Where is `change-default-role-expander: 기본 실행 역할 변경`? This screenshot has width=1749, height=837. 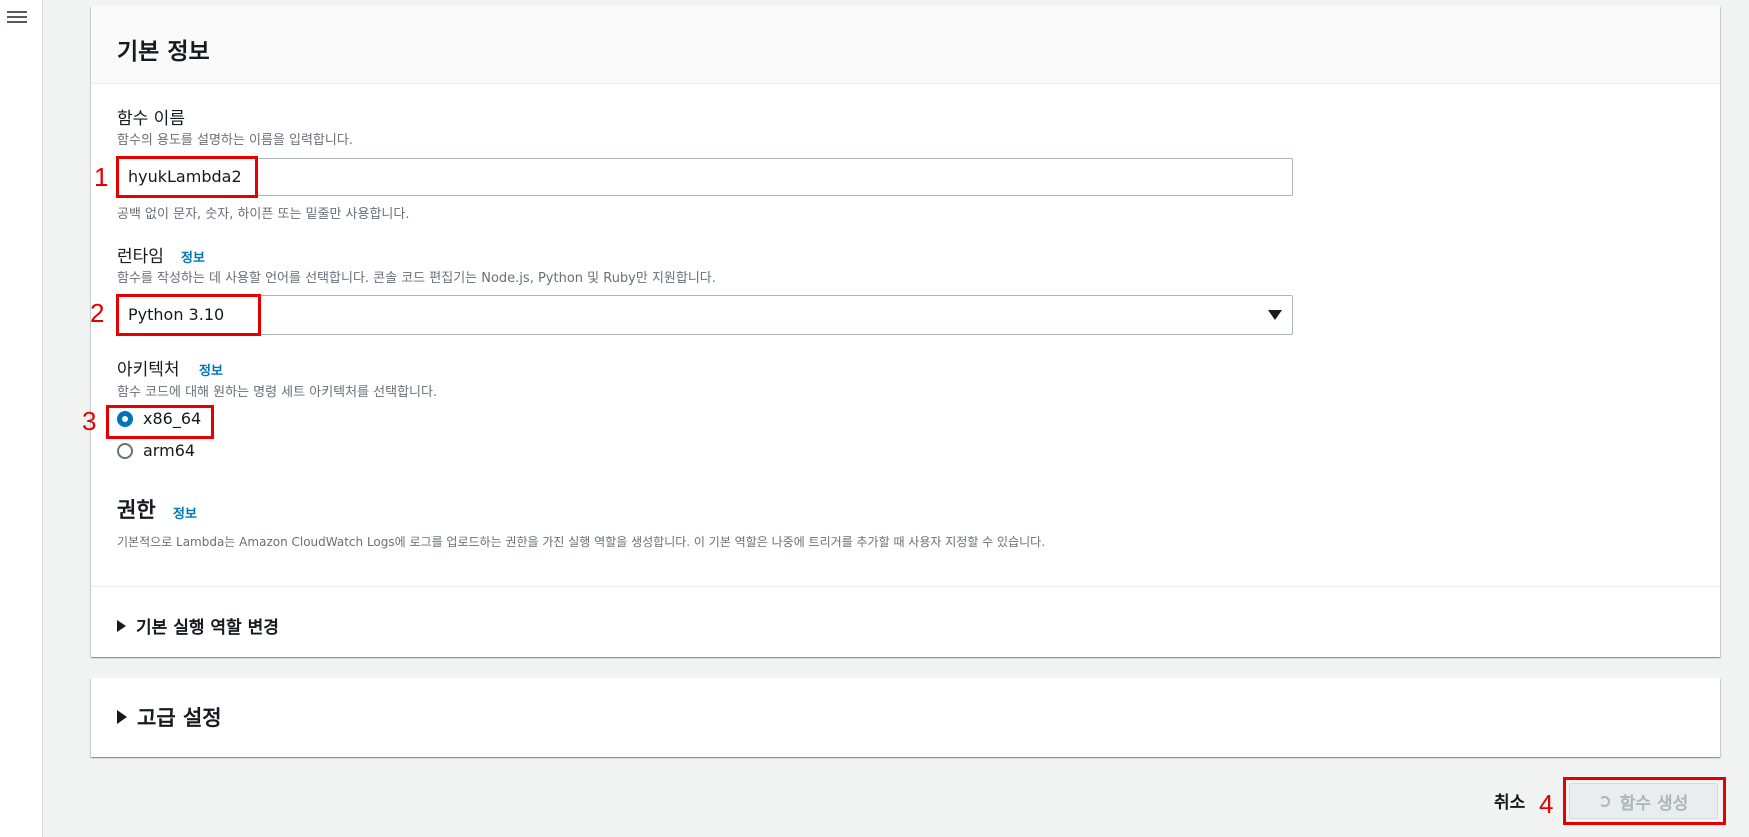 change-default-role-expander: 기본 실행 역할 변경 is located at coordinates (198, 625).